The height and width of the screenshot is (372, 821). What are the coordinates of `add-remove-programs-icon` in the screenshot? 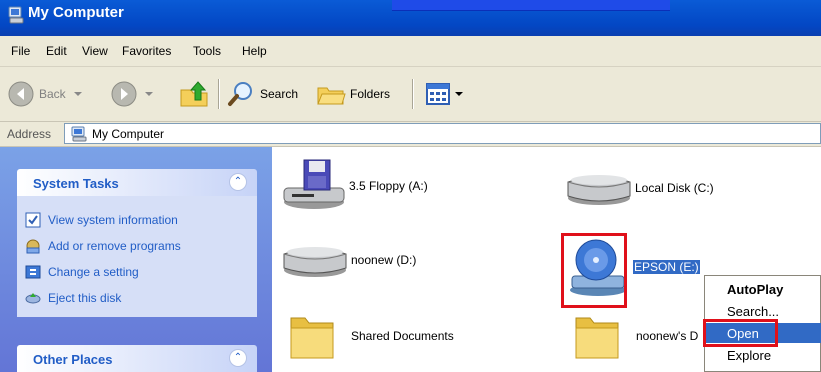 It's located at (33, 246).